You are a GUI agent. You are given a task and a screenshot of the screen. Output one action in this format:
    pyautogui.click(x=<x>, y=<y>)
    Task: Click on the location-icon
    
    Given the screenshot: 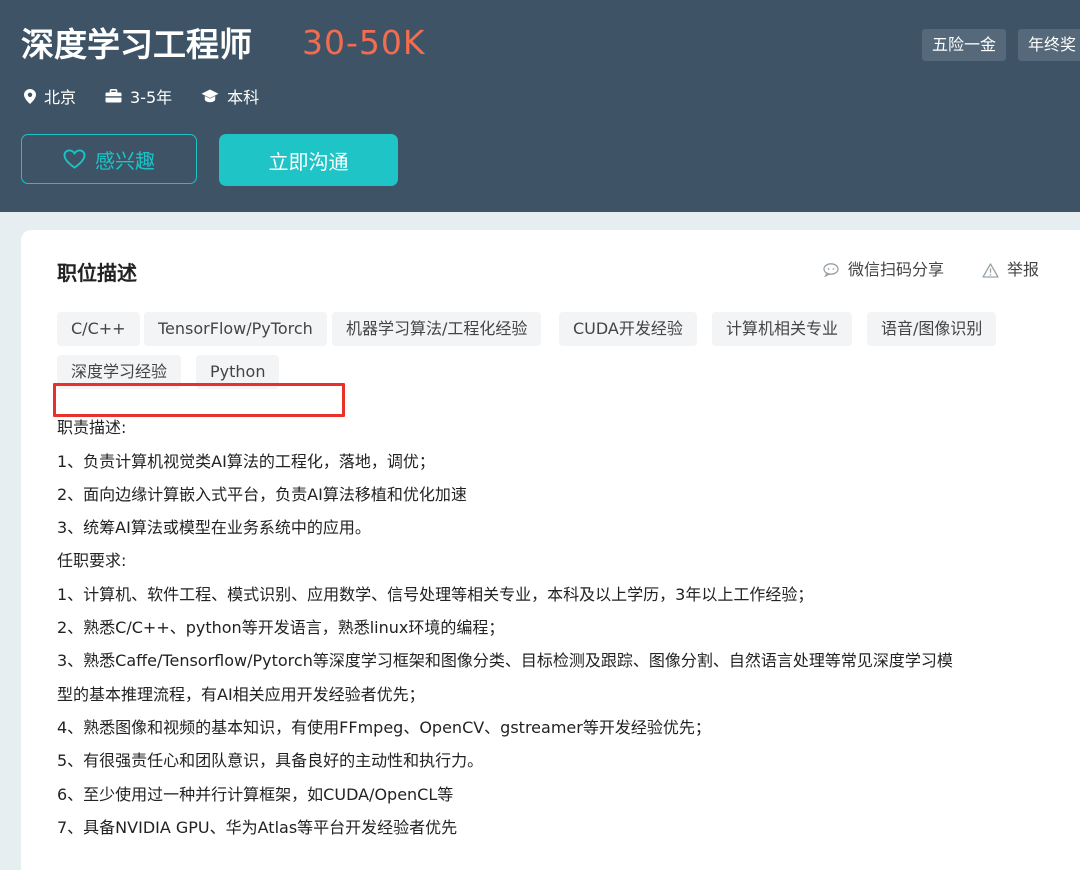 What is the action you would take?
    pyautogui.click(x=30, y=96)
    